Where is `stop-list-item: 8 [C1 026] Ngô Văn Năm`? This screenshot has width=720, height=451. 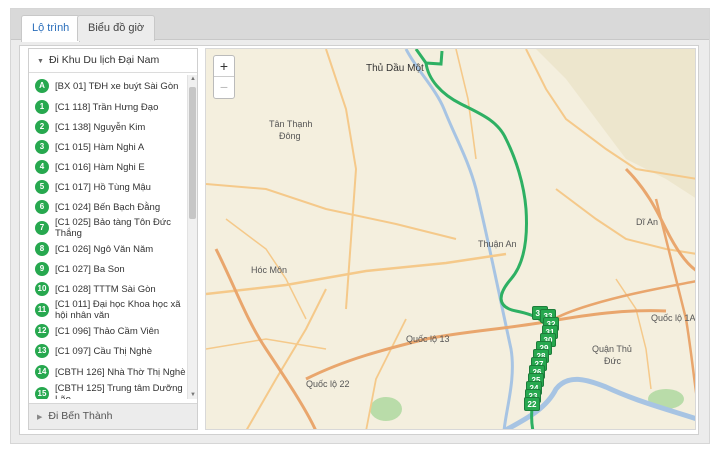 stop-list-item: 8 [C1 026] Ngô Văn Năm is located at coordinates (108, 249).